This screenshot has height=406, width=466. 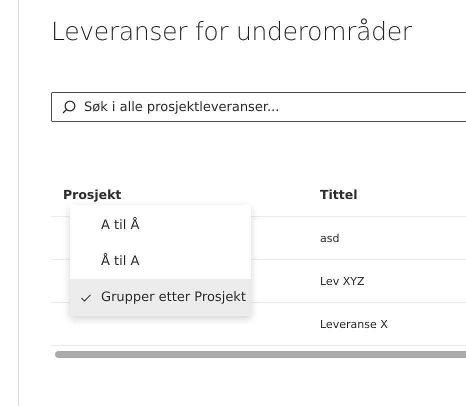 I want to click on scrollbar, so click(x=260, y=354).